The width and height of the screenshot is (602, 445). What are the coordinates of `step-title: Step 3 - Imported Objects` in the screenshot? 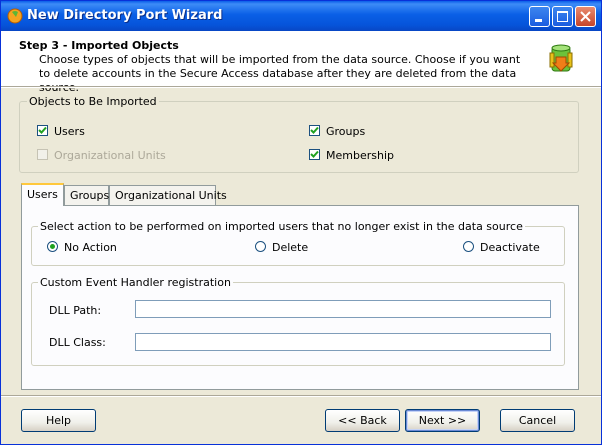 It's located at (99, 45).